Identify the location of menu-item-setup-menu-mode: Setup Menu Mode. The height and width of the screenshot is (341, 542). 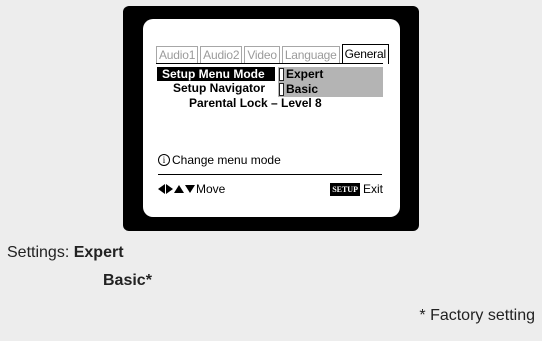
(213, 74).